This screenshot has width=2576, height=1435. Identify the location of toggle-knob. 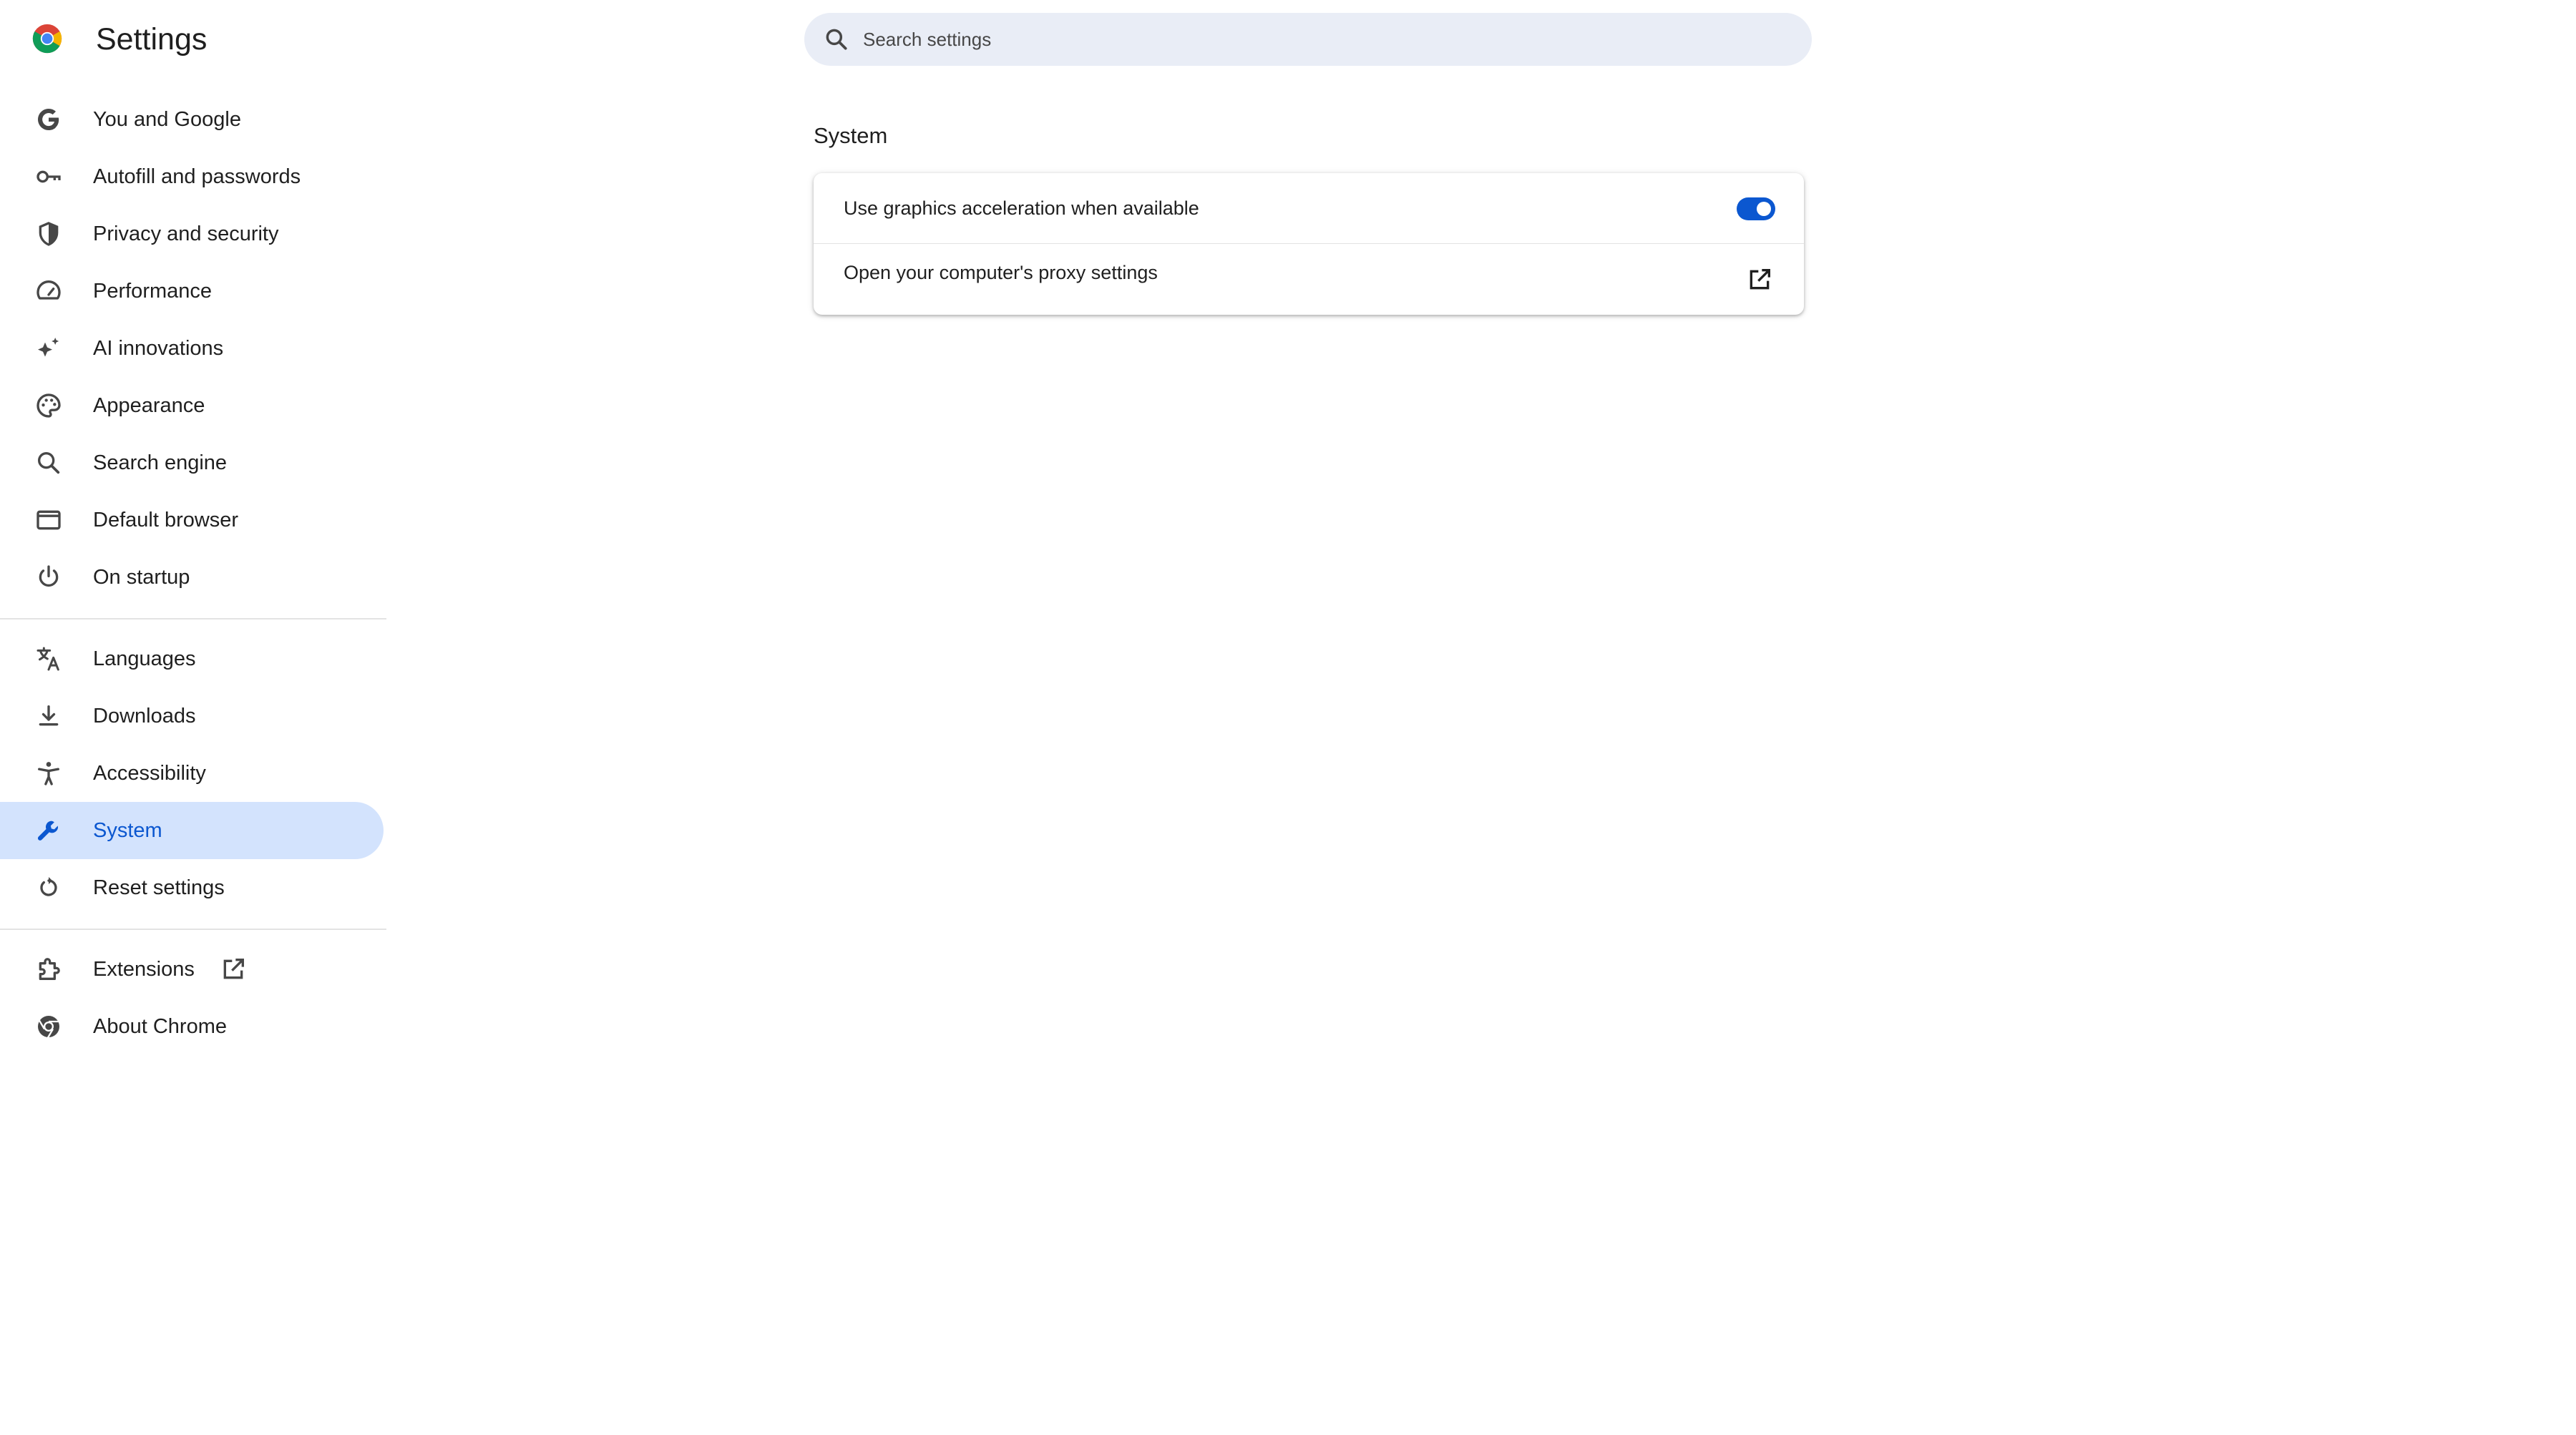
(1764, 209).